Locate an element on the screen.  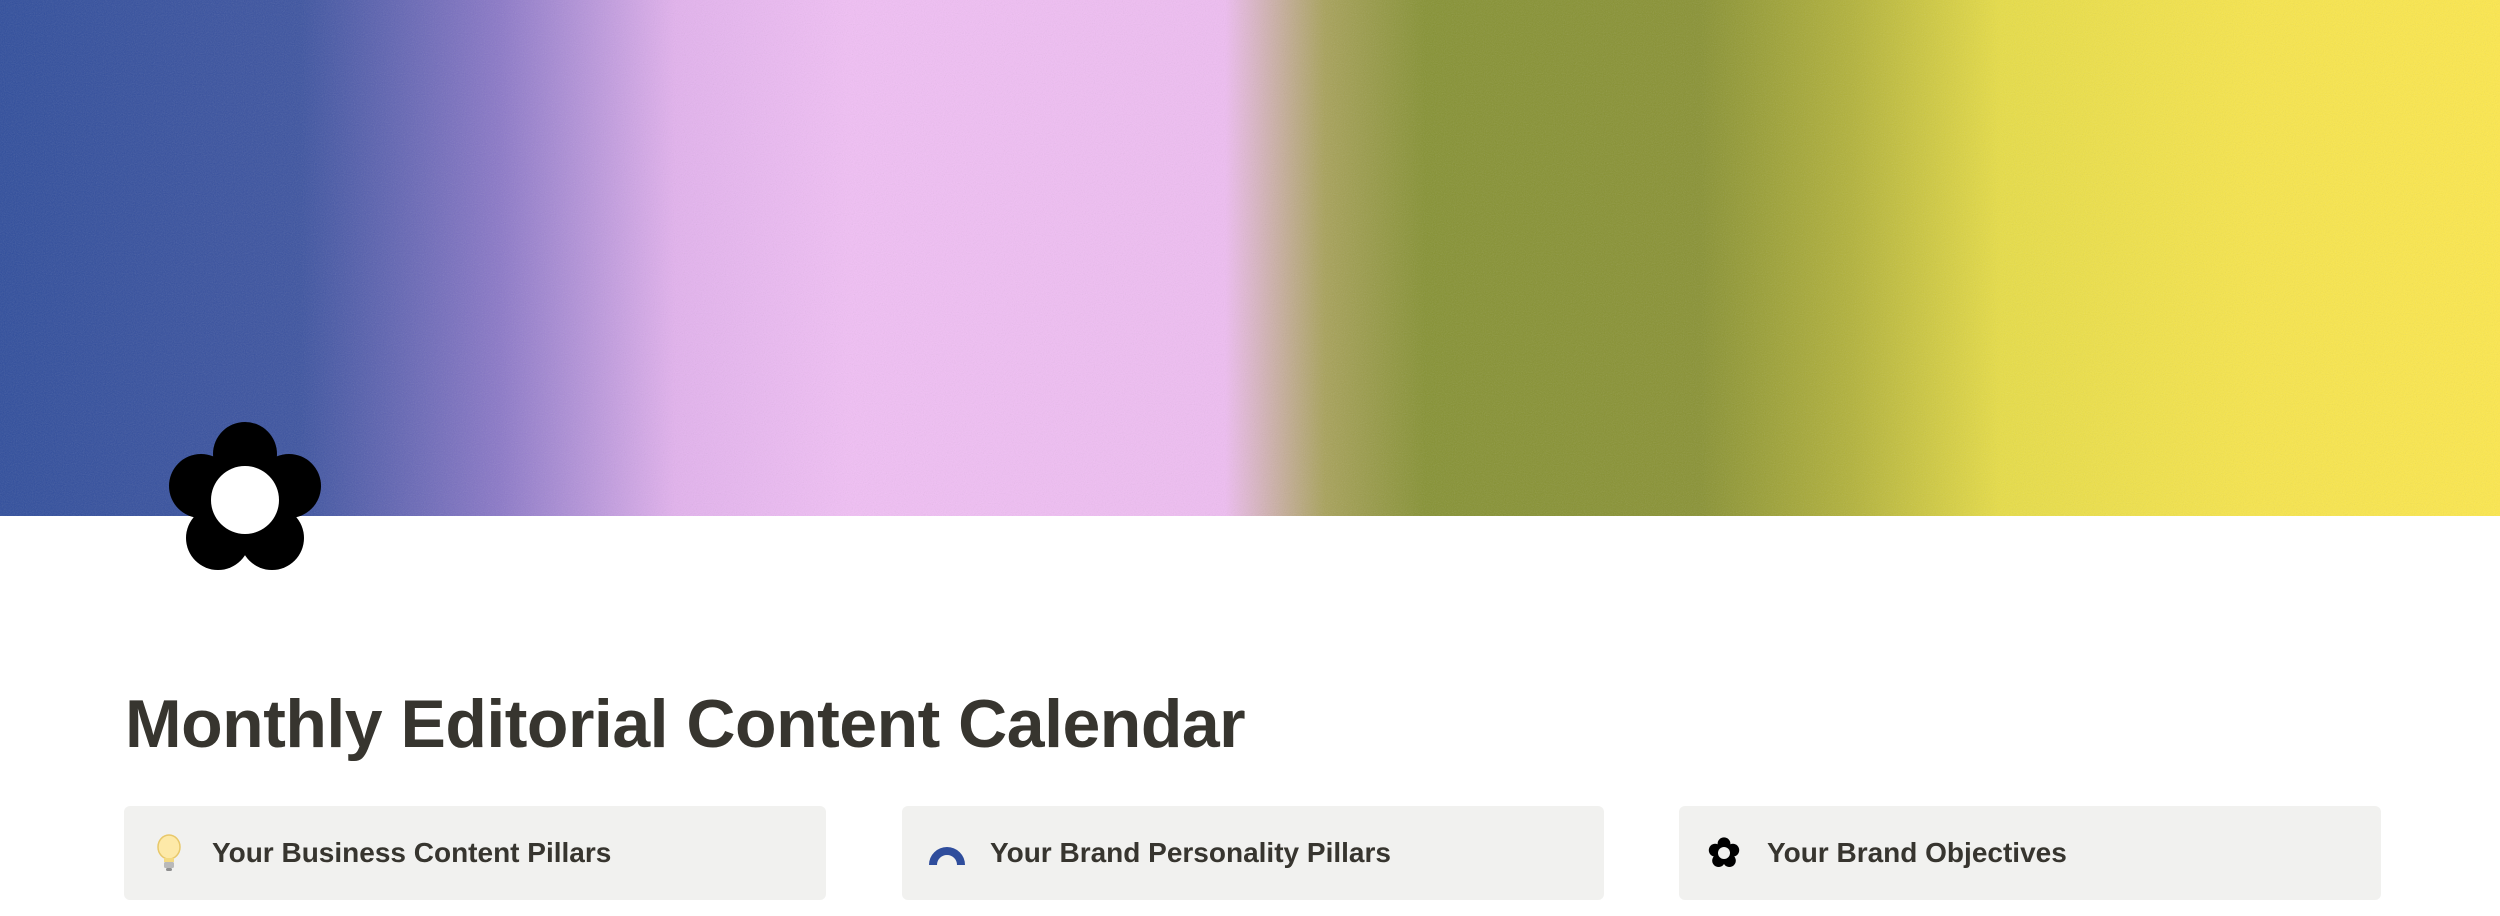
page-icon-flower is located at coordinates (245, 500).